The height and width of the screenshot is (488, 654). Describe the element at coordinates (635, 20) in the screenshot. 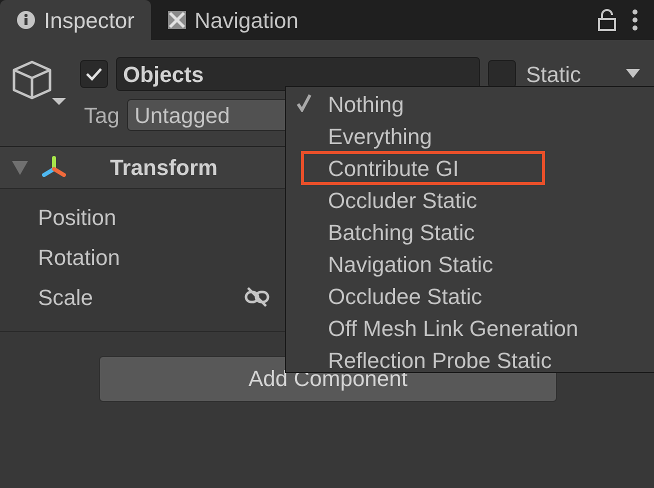

I see `more-icon` at that location.